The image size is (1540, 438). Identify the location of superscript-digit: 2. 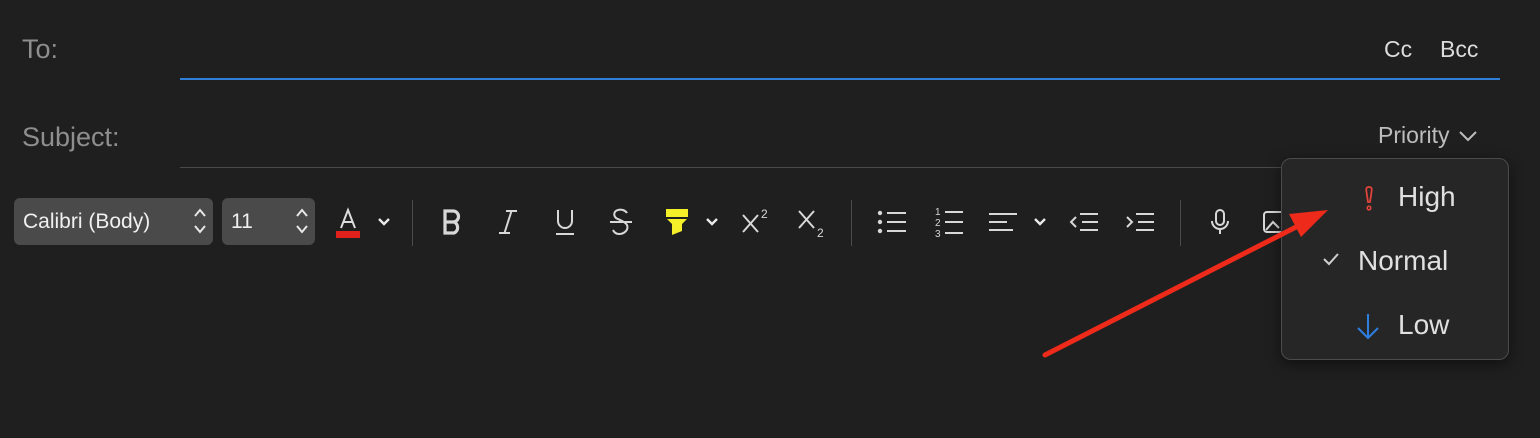
(764, 214).